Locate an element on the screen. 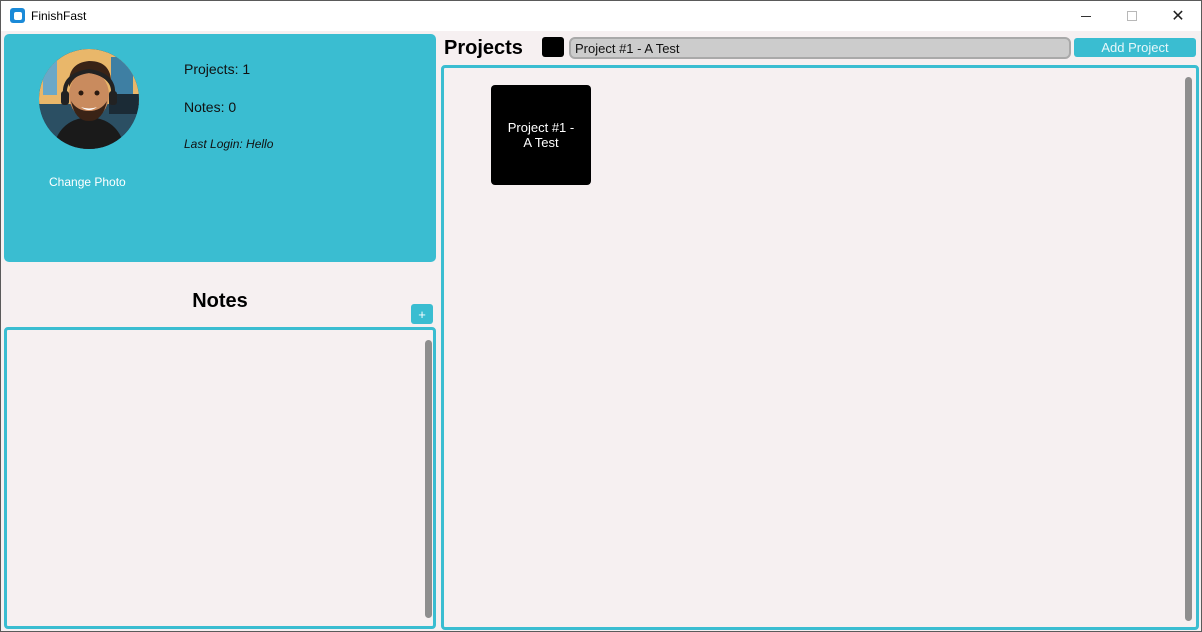  projects-scrollbar is located at coordinates (1188, 349).